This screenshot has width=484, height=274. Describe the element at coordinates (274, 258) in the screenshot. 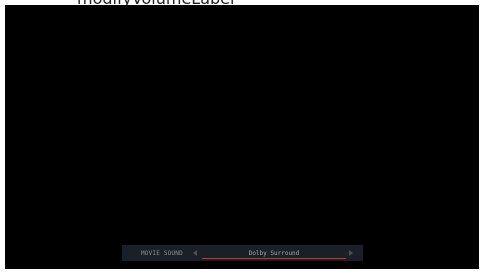

I see `selection-underline` at that location.